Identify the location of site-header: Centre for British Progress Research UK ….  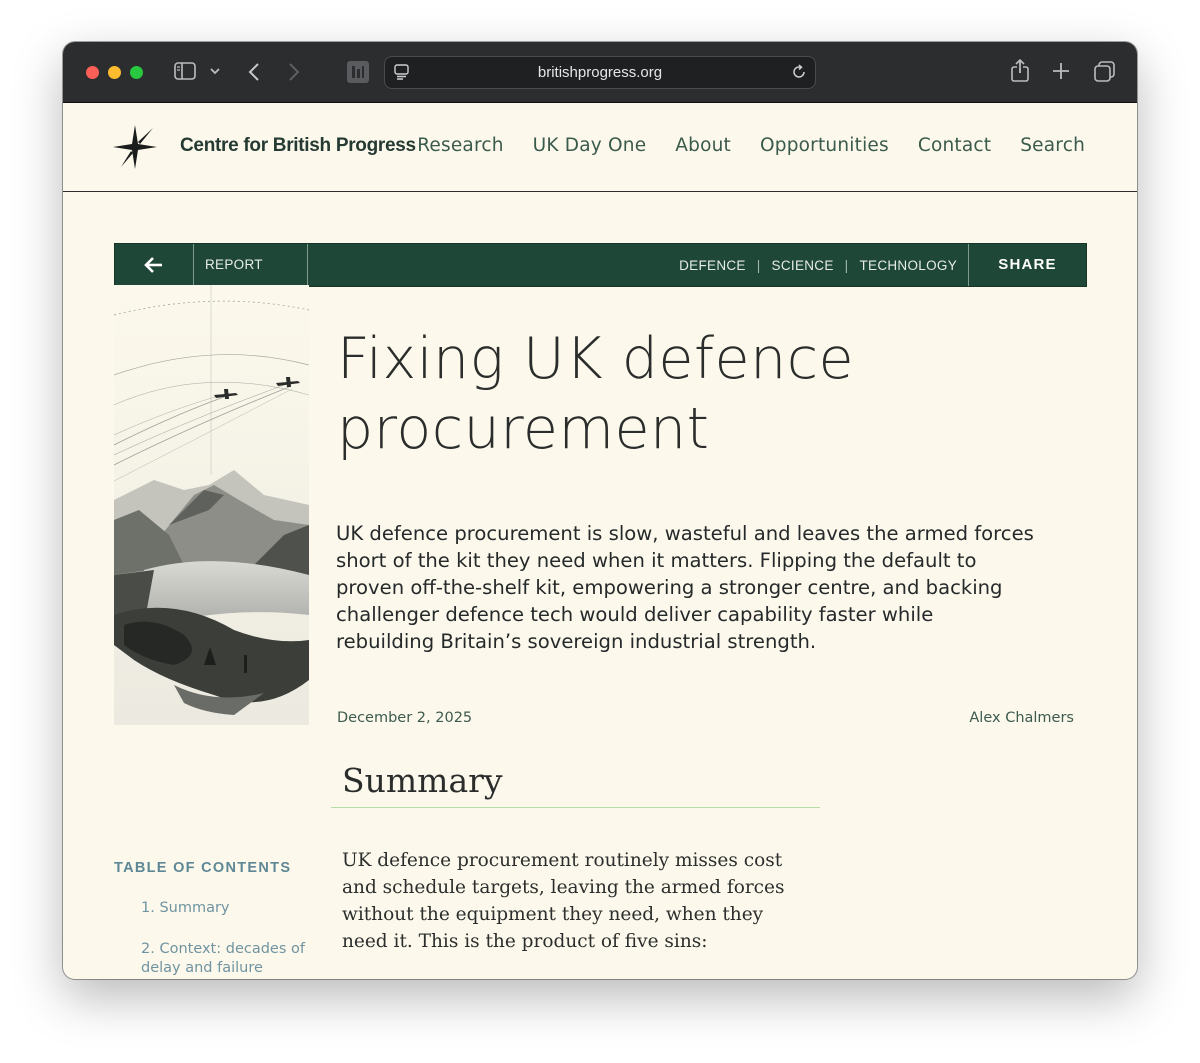
(600, 147).